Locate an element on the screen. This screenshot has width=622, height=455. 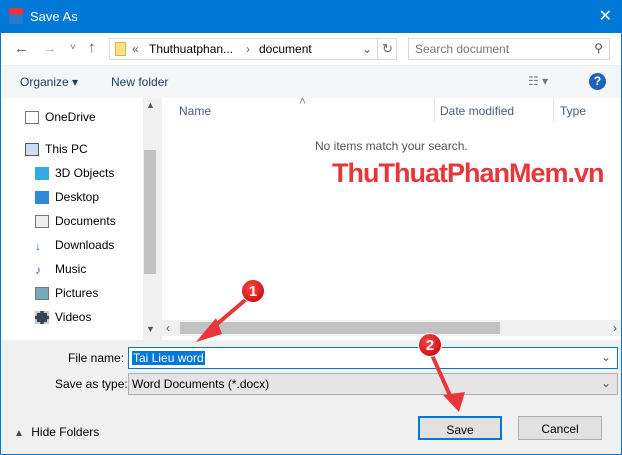
step-2-badge: 2 is located at coordinates (430, 345).